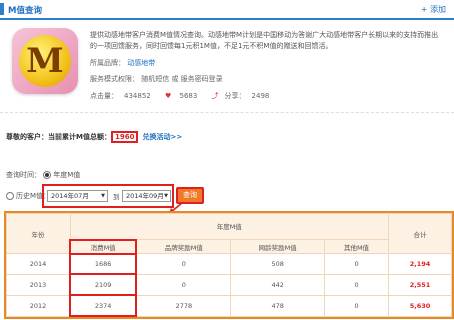  I want to click on col-consume-header: 消费M值, so click(103, 246).